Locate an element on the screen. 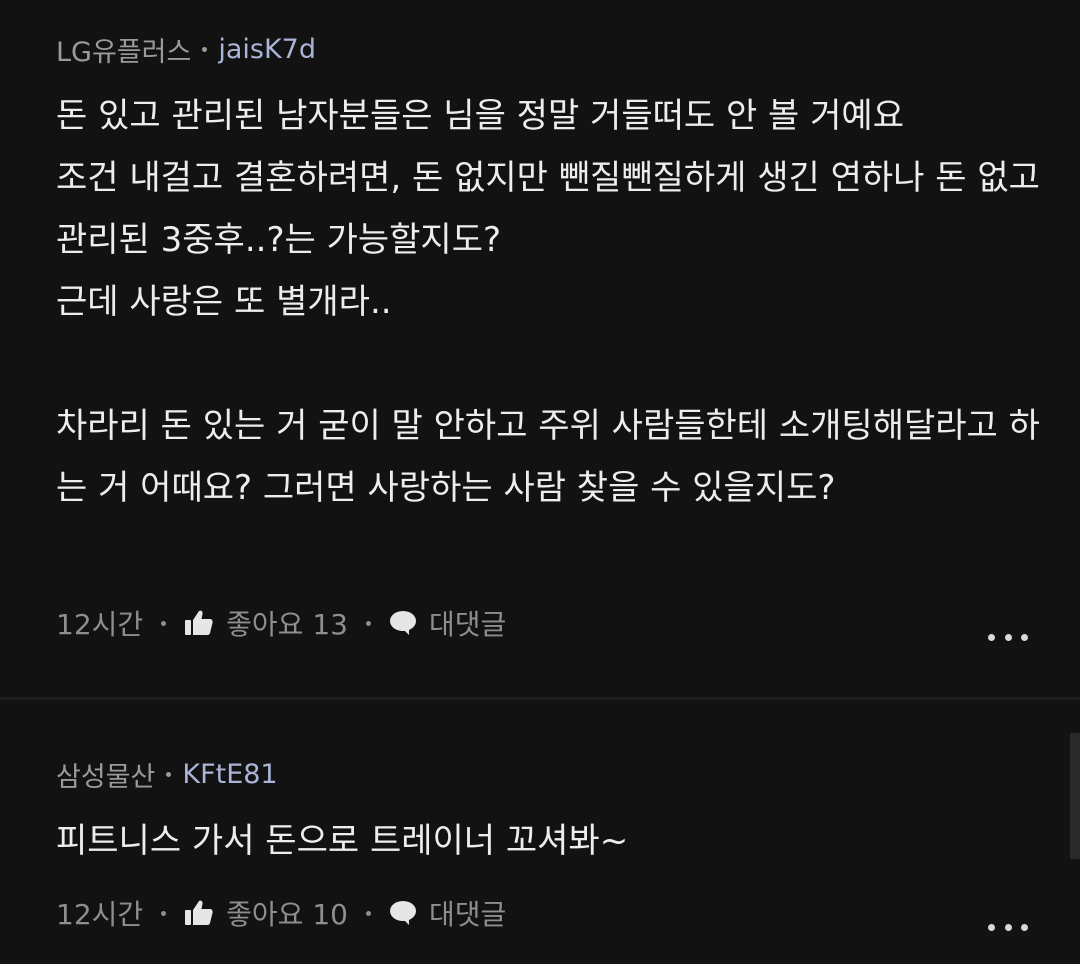 Image resolution: width=1080 pixels, height=964 pixels. author-company: LG유플러스 is located at coordinates (124, 52).